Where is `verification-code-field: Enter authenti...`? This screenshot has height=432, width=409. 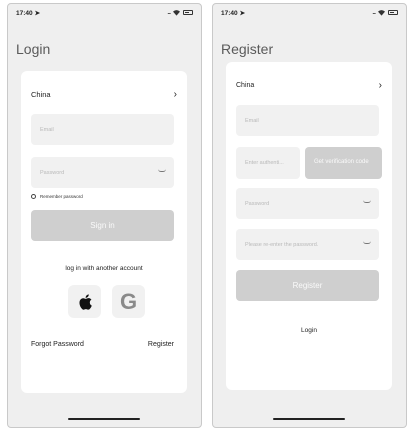 verification-code-field: Enter authenti... is located at coordinates (268, 163).